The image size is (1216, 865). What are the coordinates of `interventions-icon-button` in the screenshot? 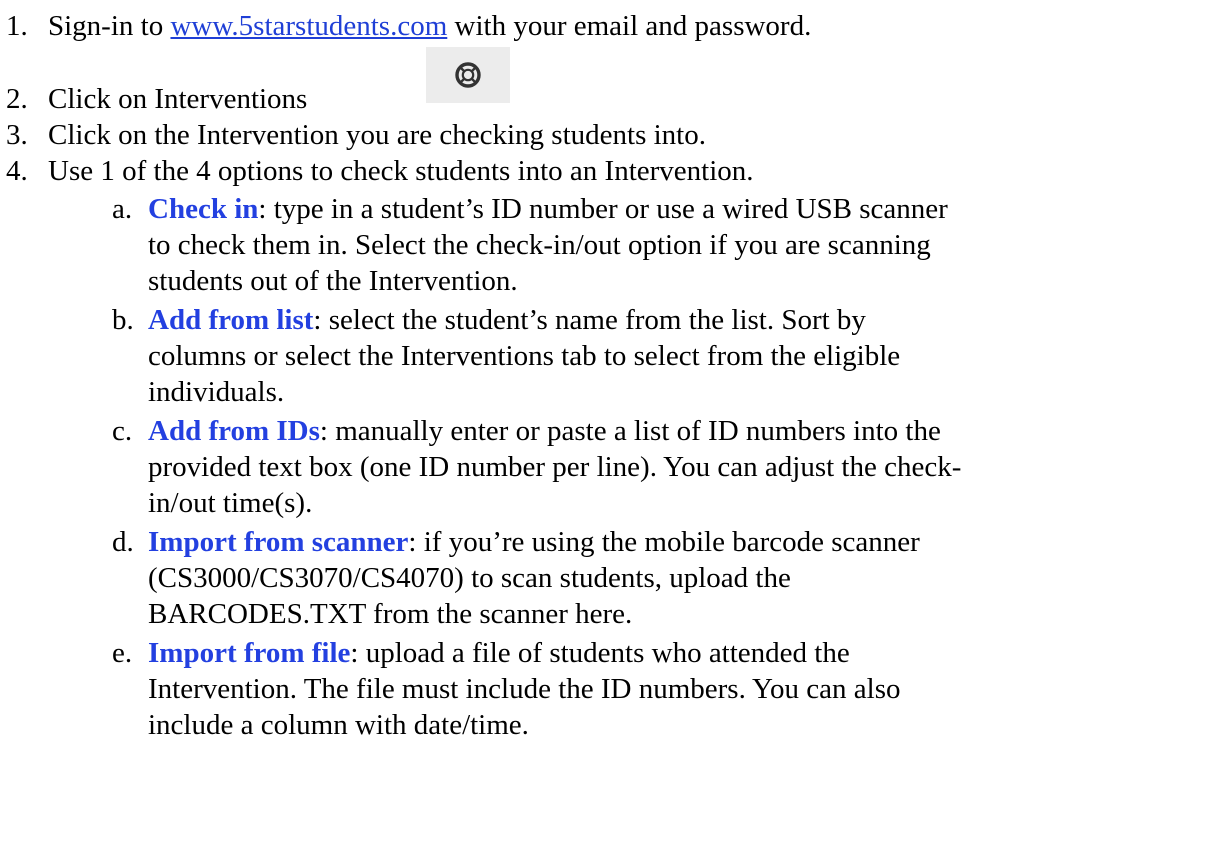 It's located at (468, 75).